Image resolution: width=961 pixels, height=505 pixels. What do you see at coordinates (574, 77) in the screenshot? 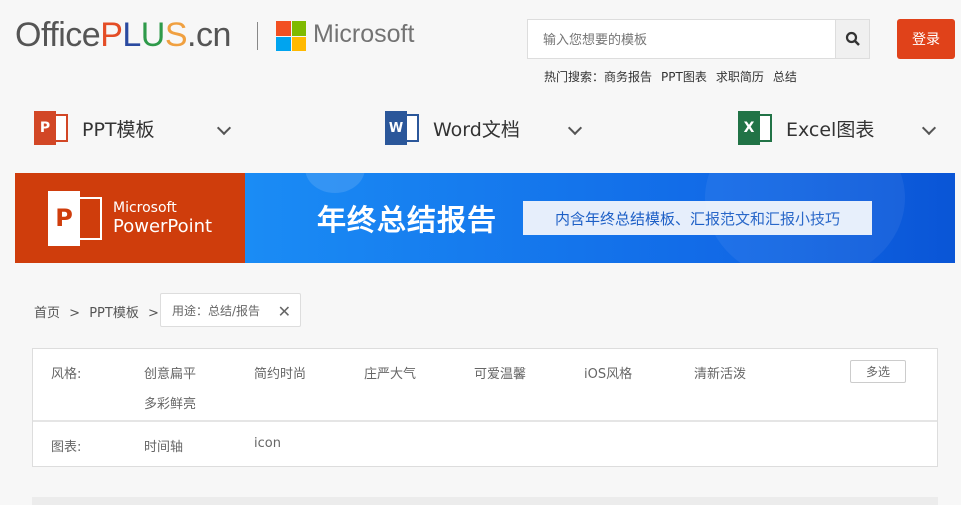
I see `hot-label: 热门搜索：` at bounding box center [574, 77].